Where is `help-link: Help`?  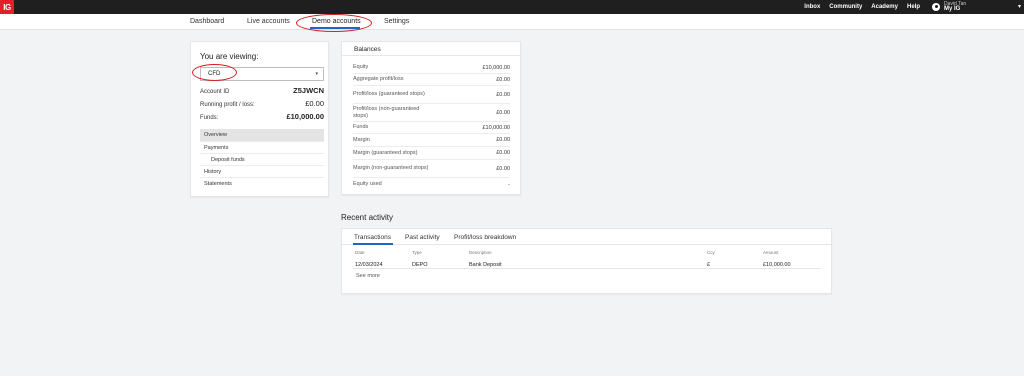 help-link: Help is located at coordinates (913, 7).